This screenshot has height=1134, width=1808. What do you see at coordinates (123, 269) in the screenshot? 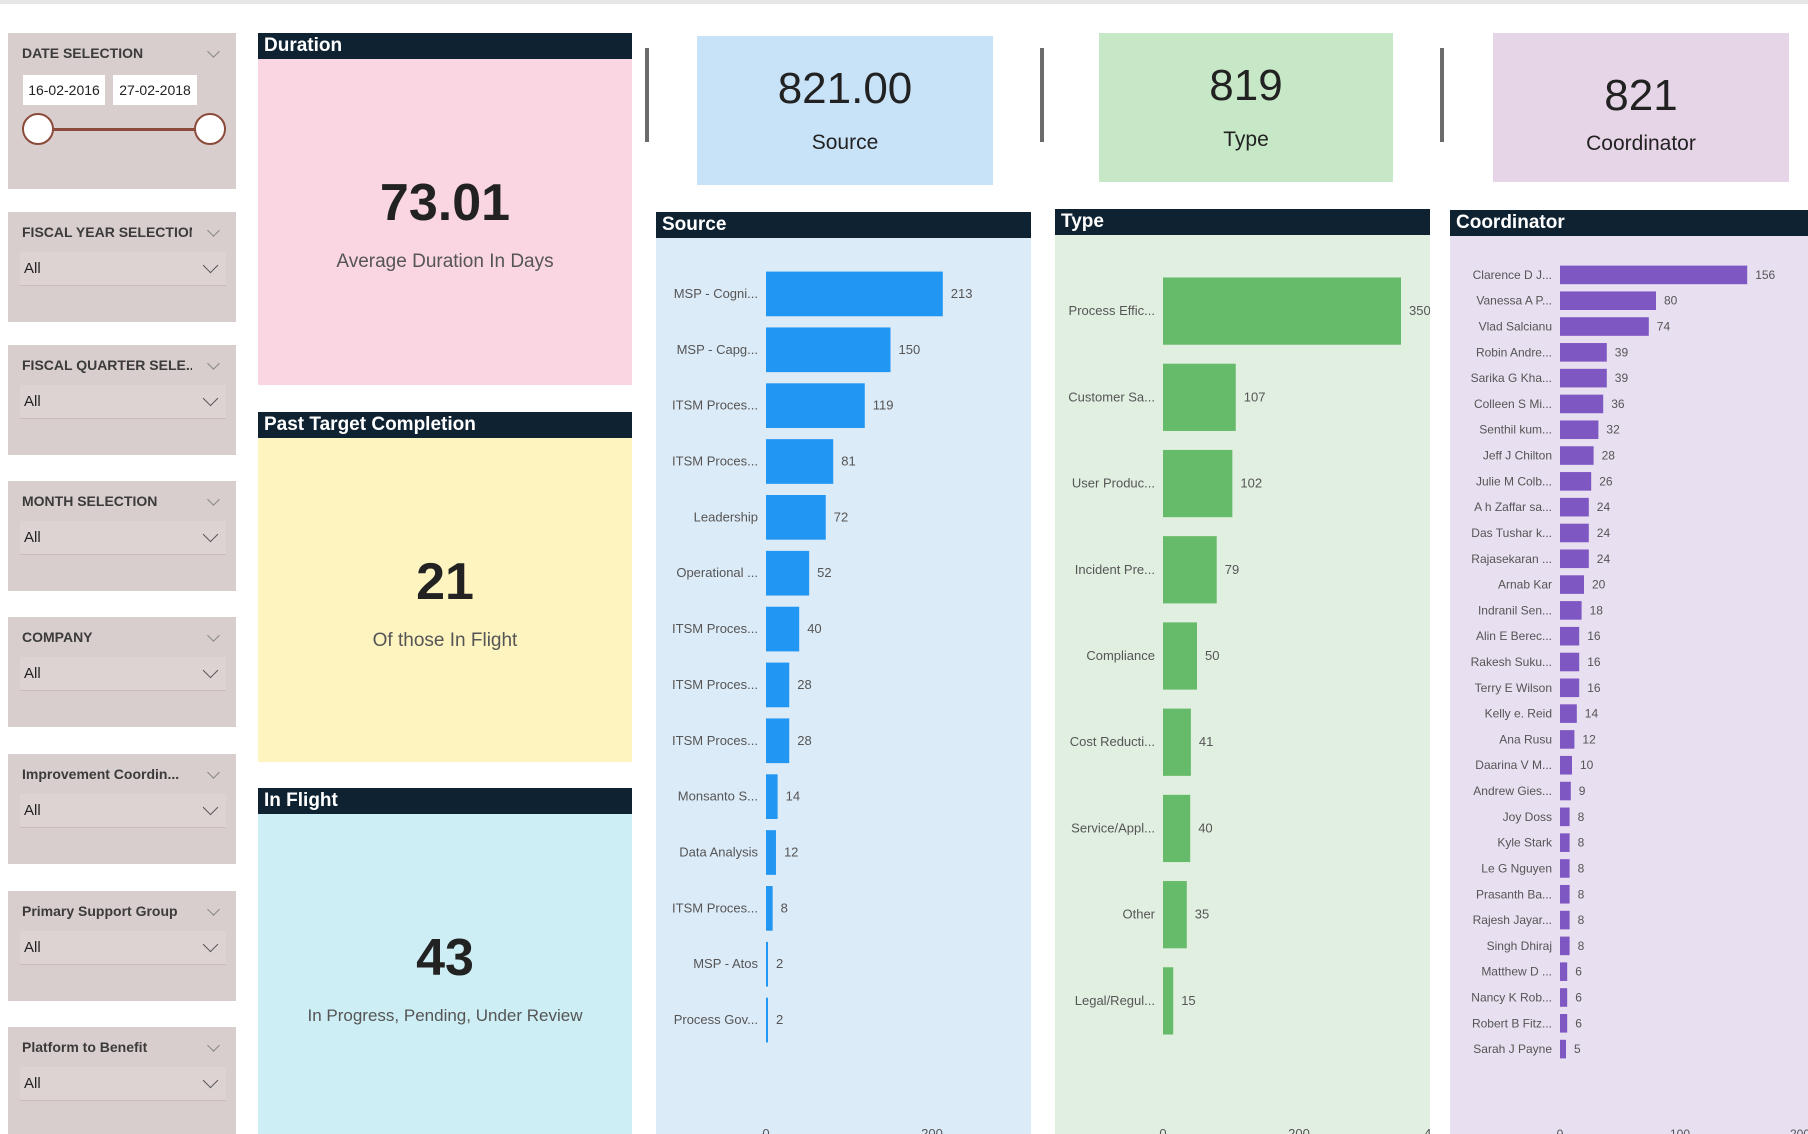
I see `fiscal-year-dropdown: All` at bounding box center [123, 269].